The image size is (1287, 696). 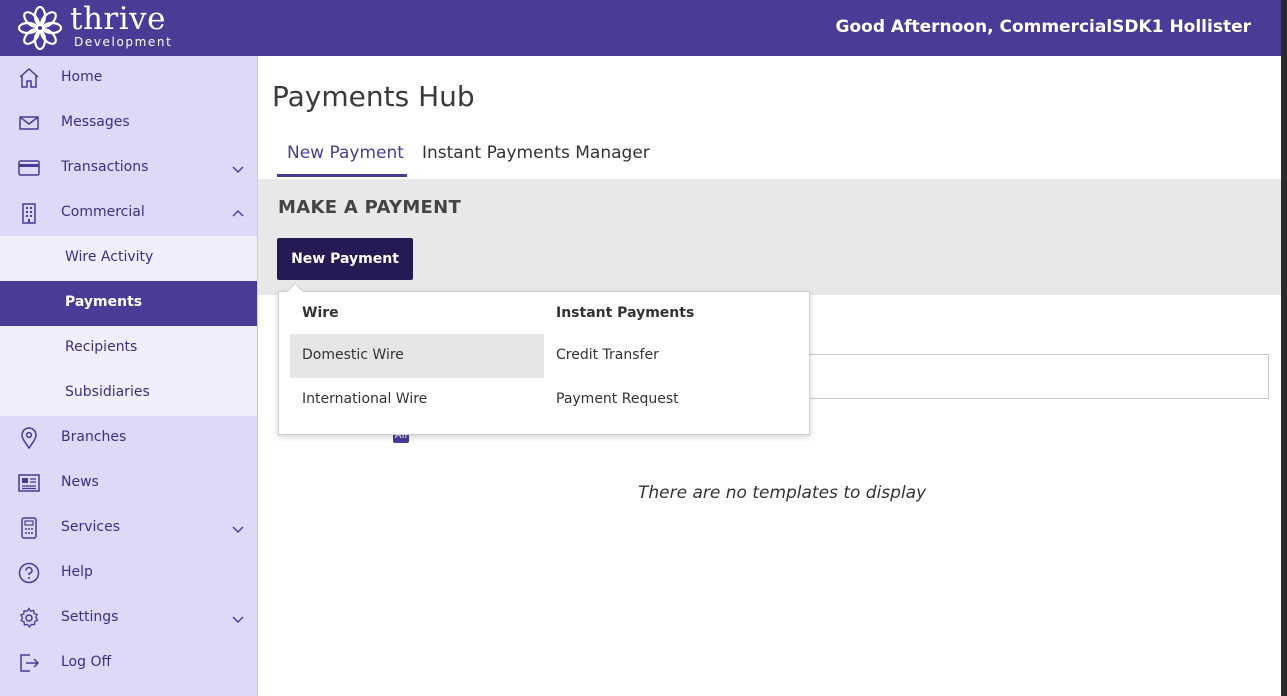 I want to click on sidebar-subitem-recipients: Recipients, so click(x=128, y=348).